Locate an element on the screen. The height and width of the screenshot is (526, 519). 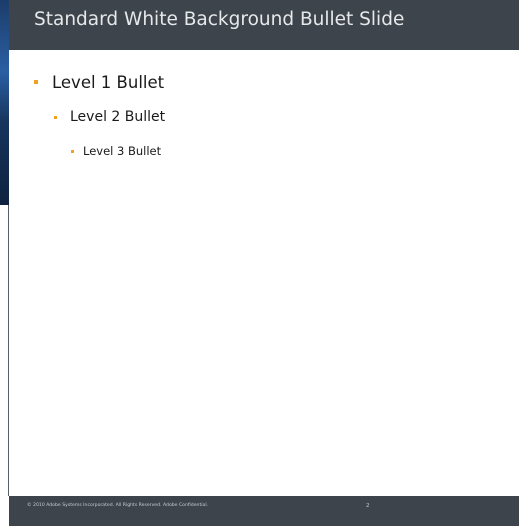
title-bar: Standard White Background Bullet Slide is located at coordinates (264, 25).